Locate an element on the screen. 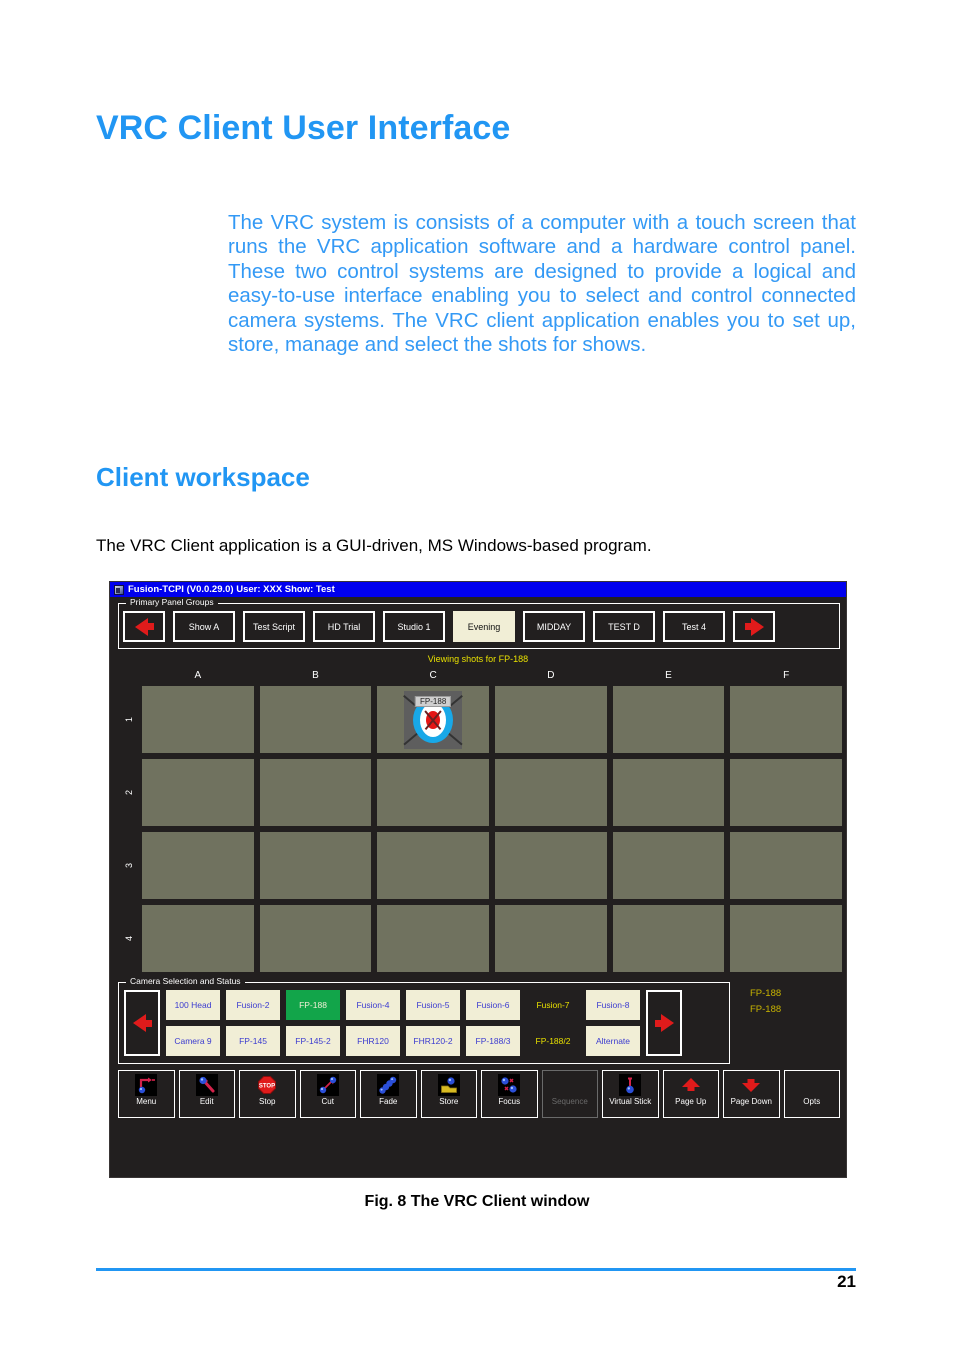 Image resolution: width=954 pixels, height=1352 pixels. toolbar-label-menu: Menu is located at coordinates (146, 1101).